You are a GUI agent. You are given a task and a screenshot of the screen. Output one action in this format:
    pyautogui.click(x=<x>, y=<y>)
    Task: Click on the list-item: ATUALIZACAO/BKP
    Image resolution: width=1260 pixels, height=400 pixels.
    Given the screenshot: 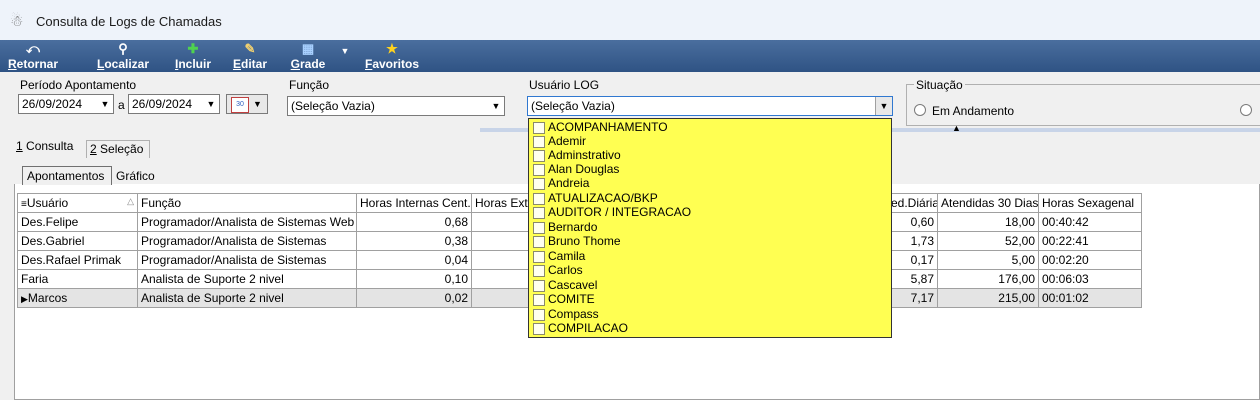 What is the action you would take?
    pyautogui.click(x=595, y=198)
    